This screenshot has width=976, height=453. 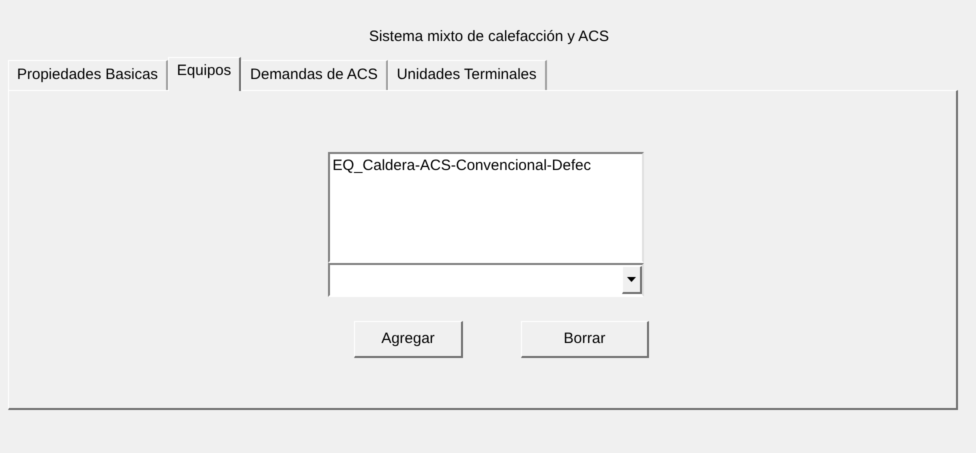 What do you see at coordinates (486, 207) in the screenshot?
I see `equipment-list: EQ_Caldera-ACS-Convencional-Defec` at bounding box center [486, 207].